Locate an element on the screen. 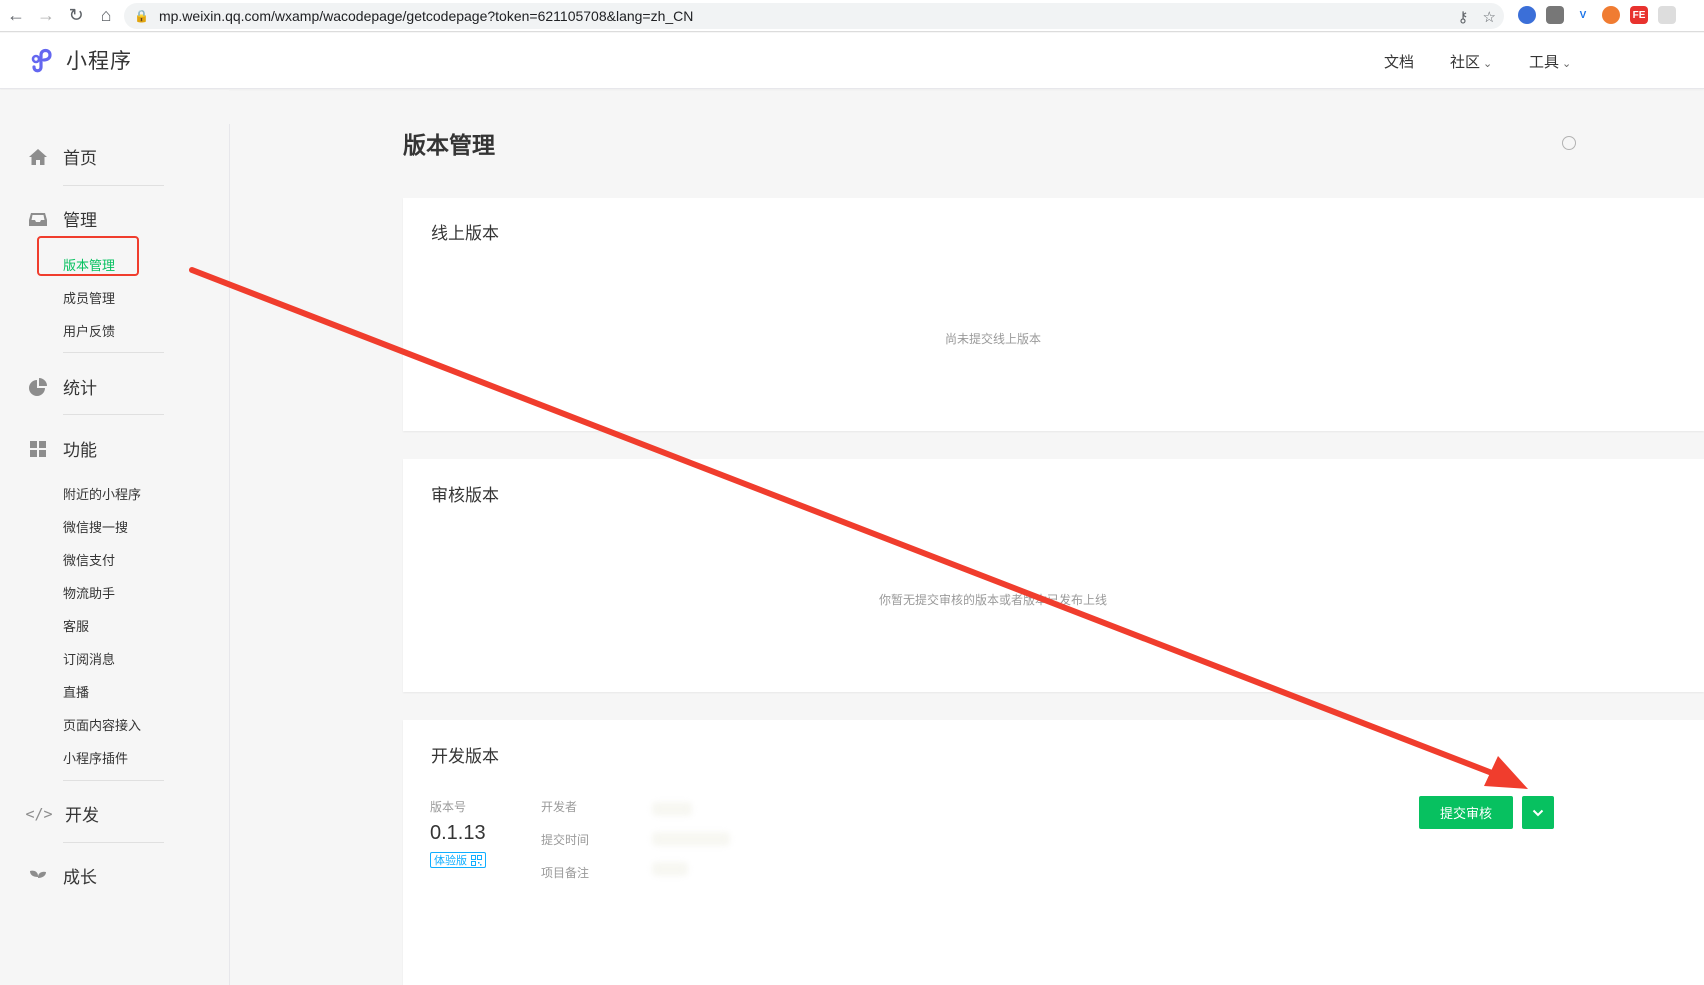 The height and width of the screenshot is (985, 1704). forward-icon: → is located at coordinates (46, 16).